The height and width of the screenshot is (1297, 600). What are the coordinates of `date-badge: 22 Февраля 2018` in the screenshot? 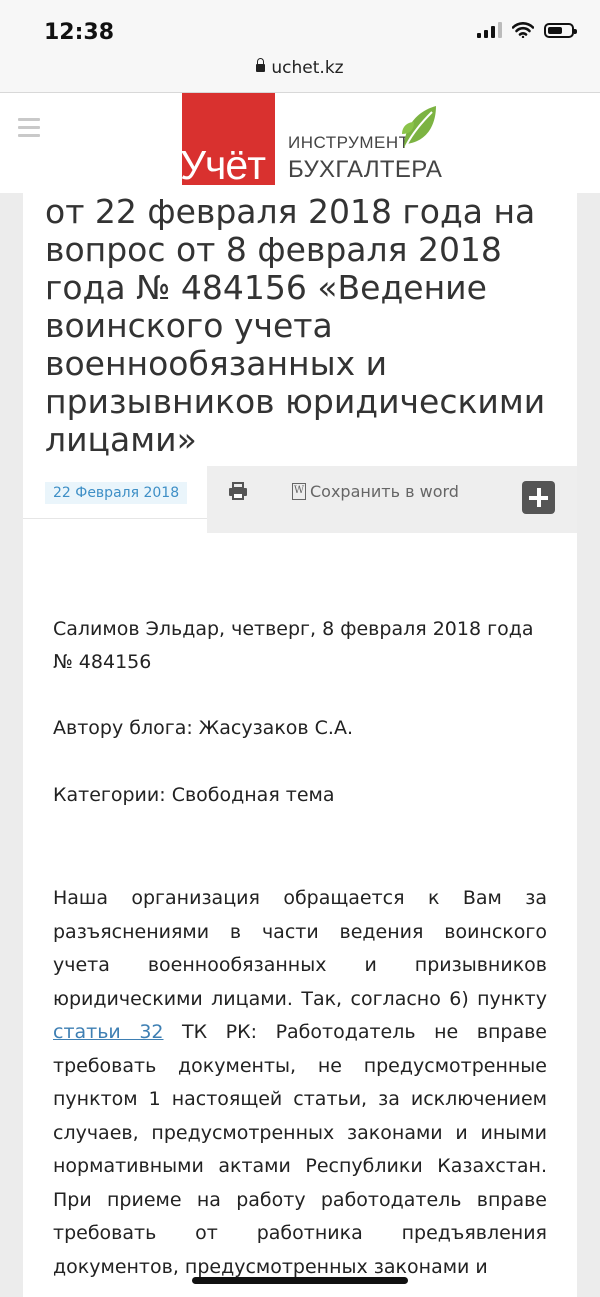 It's located at (116, 493).